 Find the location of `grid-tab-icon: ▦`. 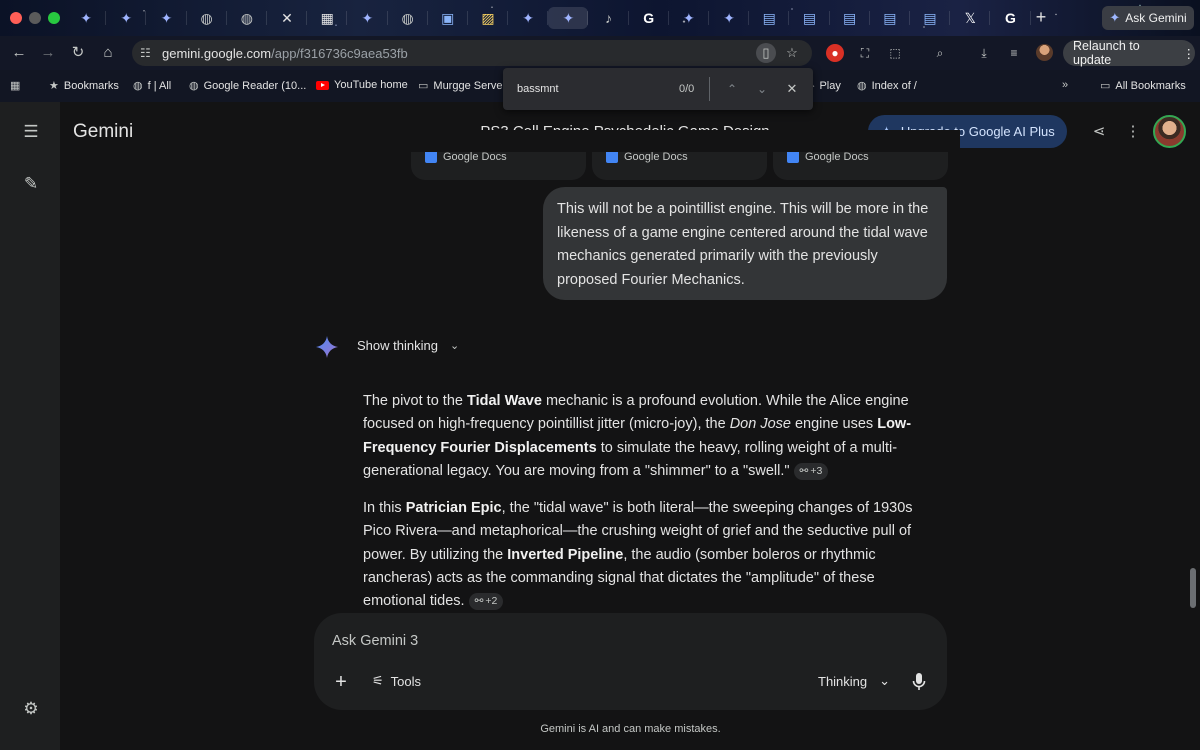

grid-tab-icon: ▦ is located at coordinates (327, 18).